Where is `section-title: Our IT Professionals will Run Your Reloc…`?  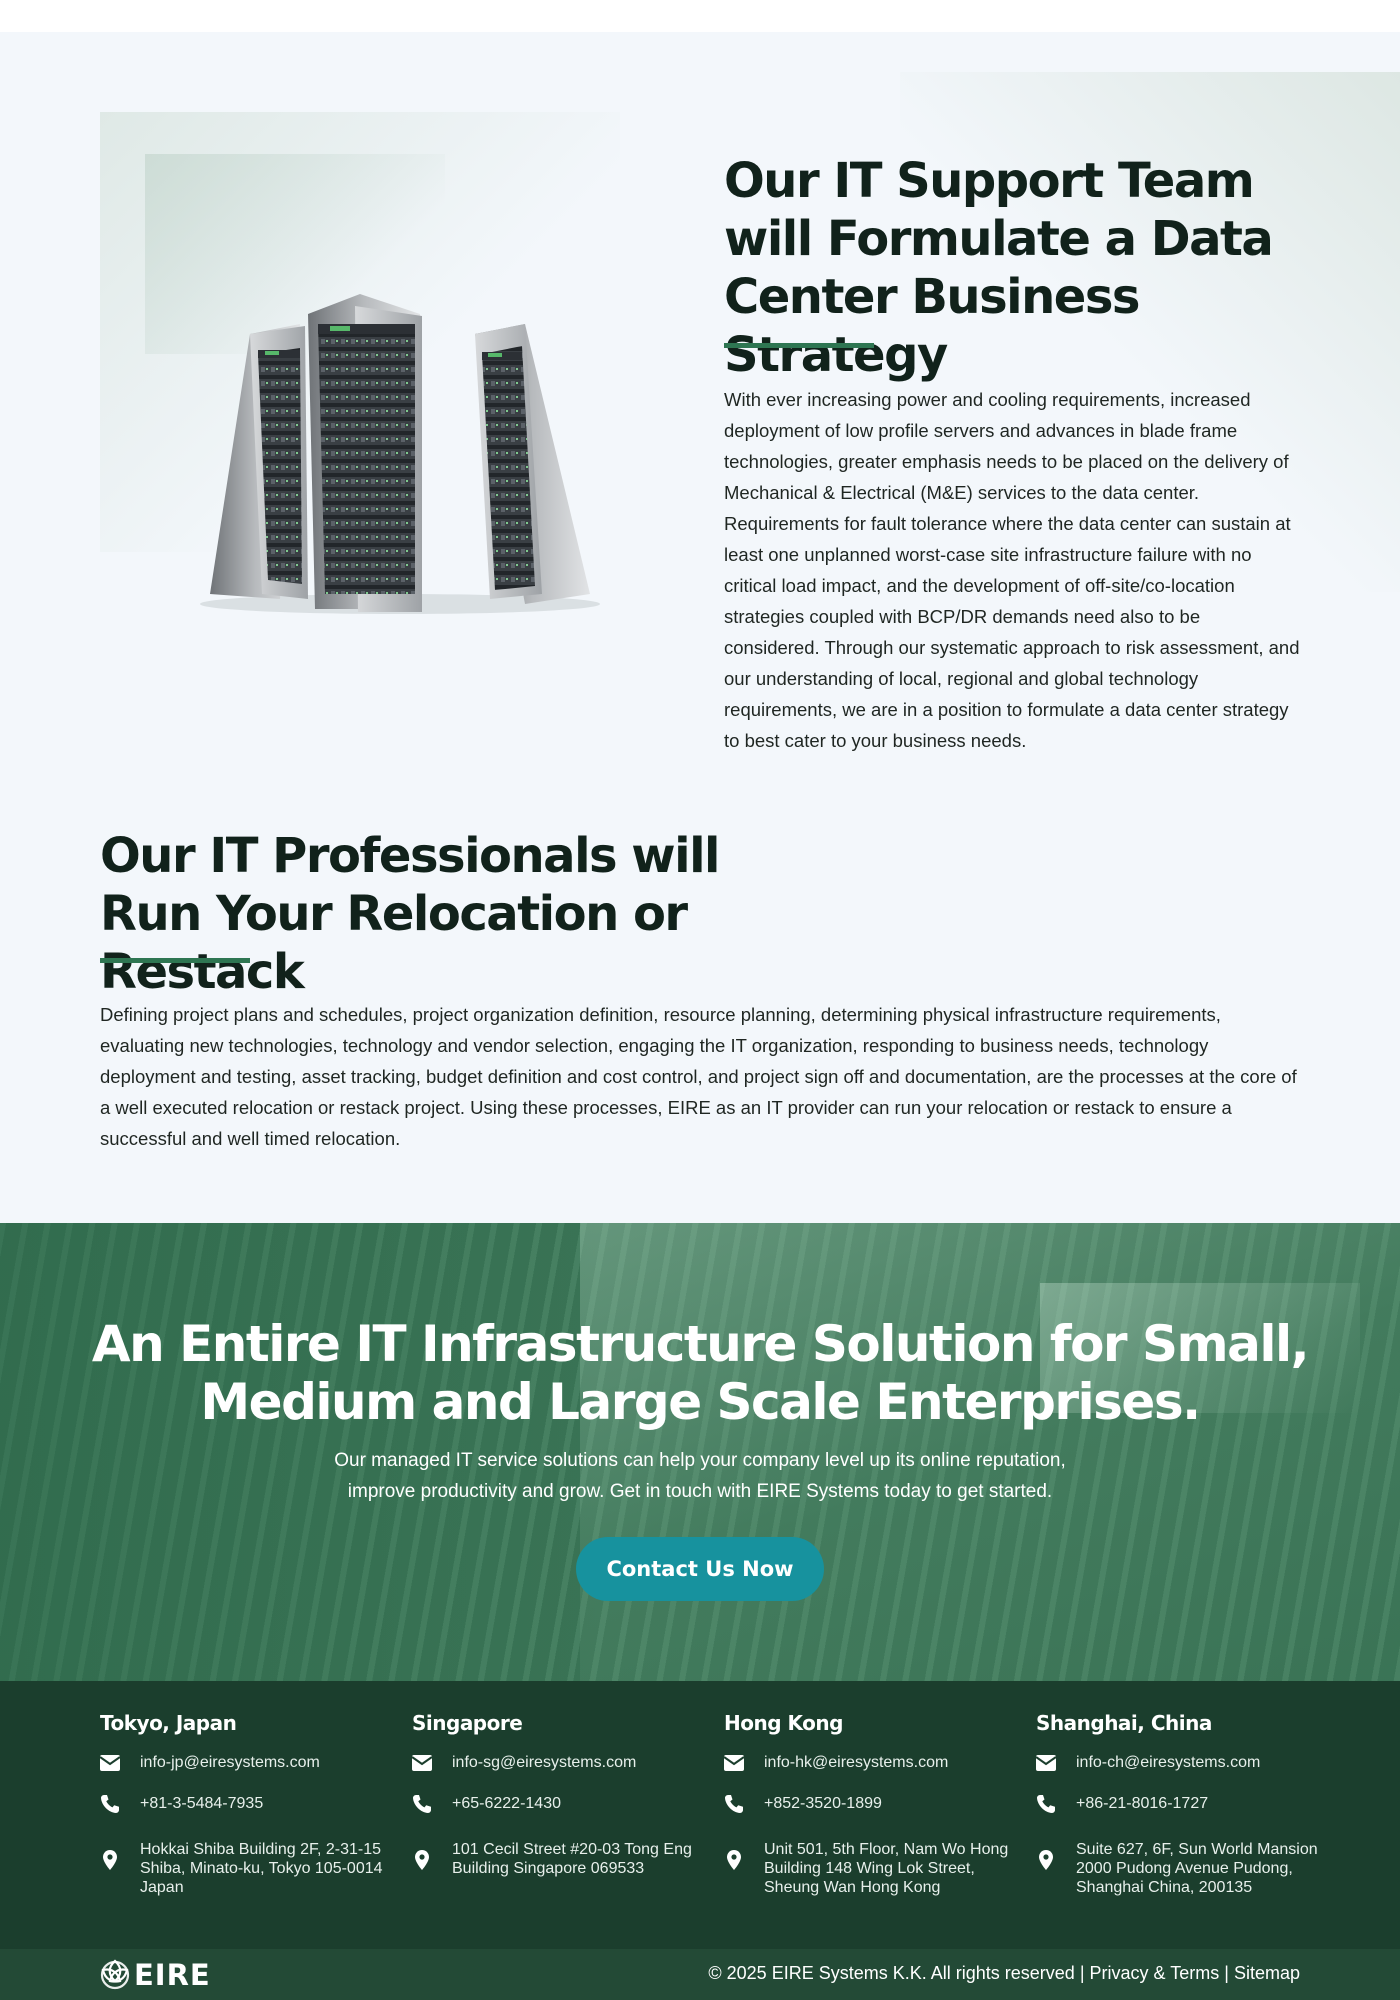
section-title: Our IT Professionals will Run Your Reloc… is located at coordinates (410, 914).